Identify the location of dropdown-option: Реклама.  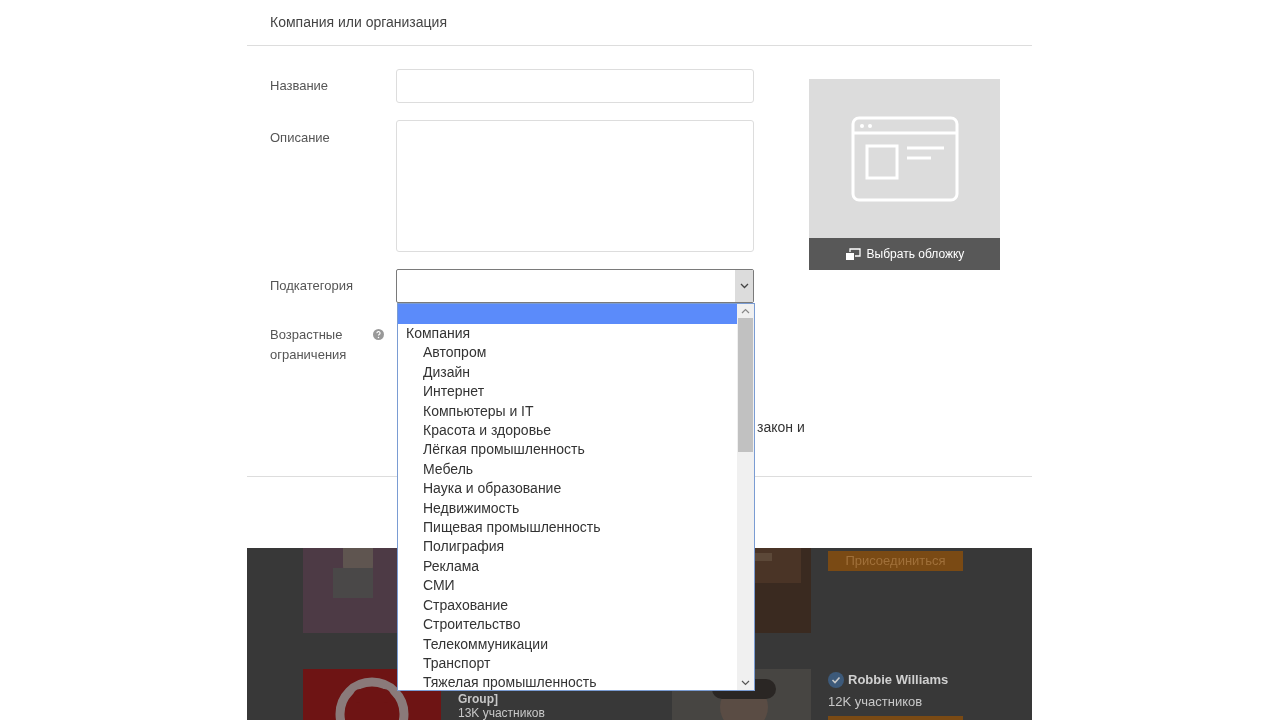
(567, 566).